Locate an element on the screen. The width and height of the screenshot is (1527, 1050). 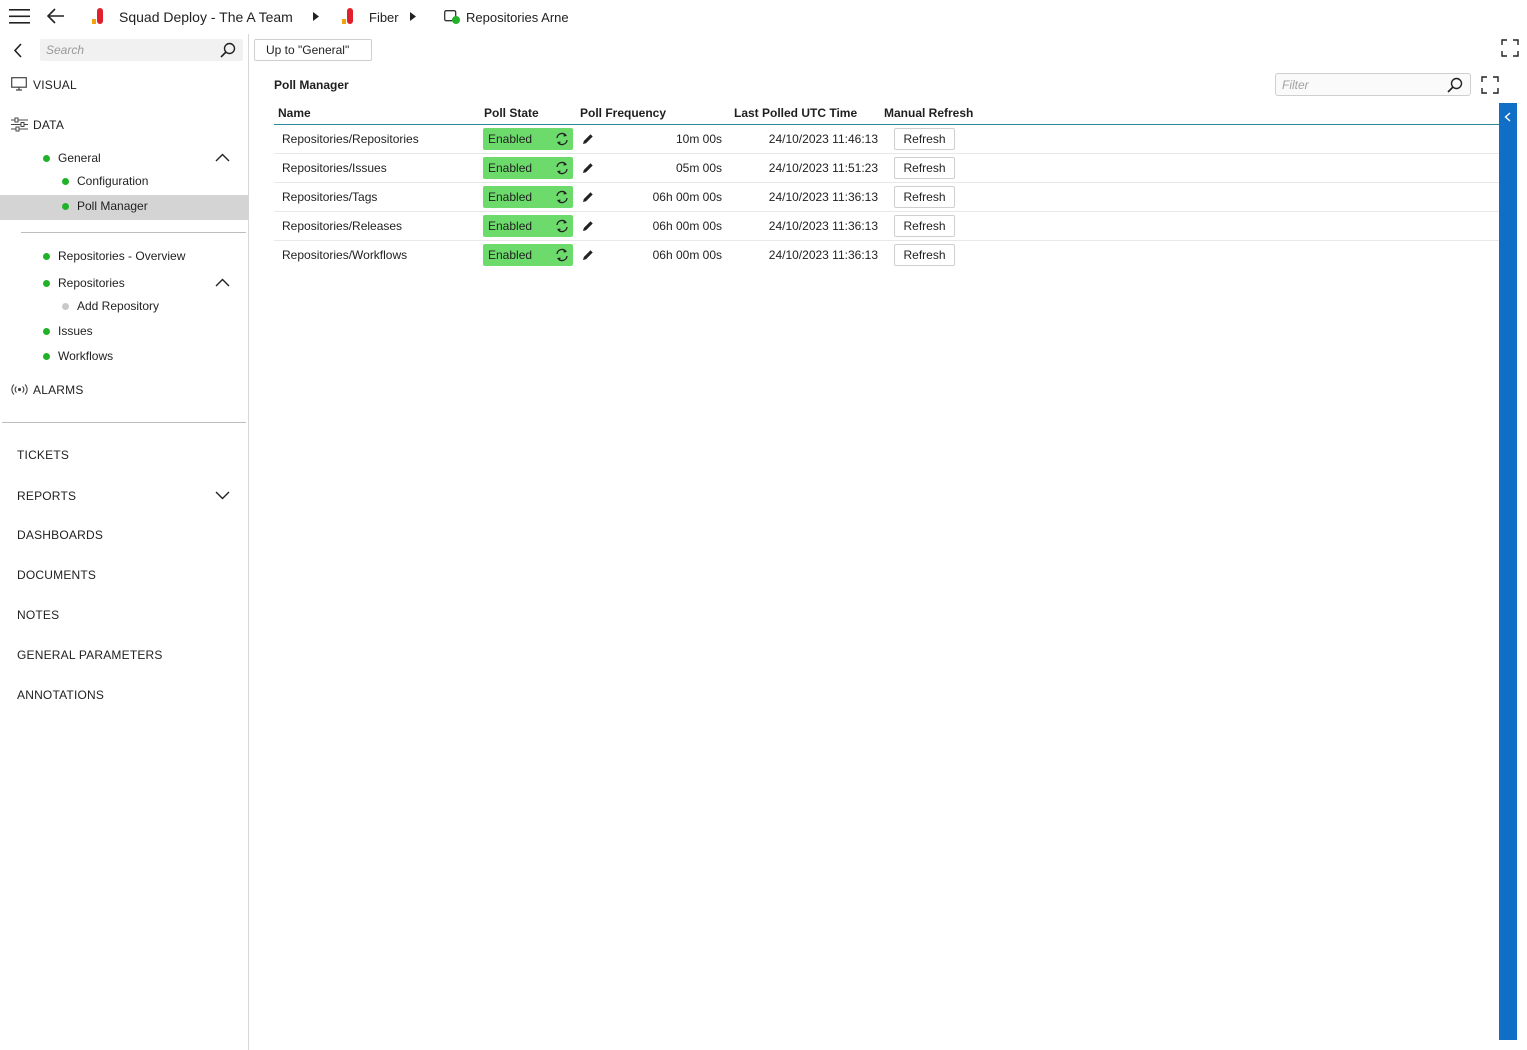
divider is located at coordinates (133, 232).